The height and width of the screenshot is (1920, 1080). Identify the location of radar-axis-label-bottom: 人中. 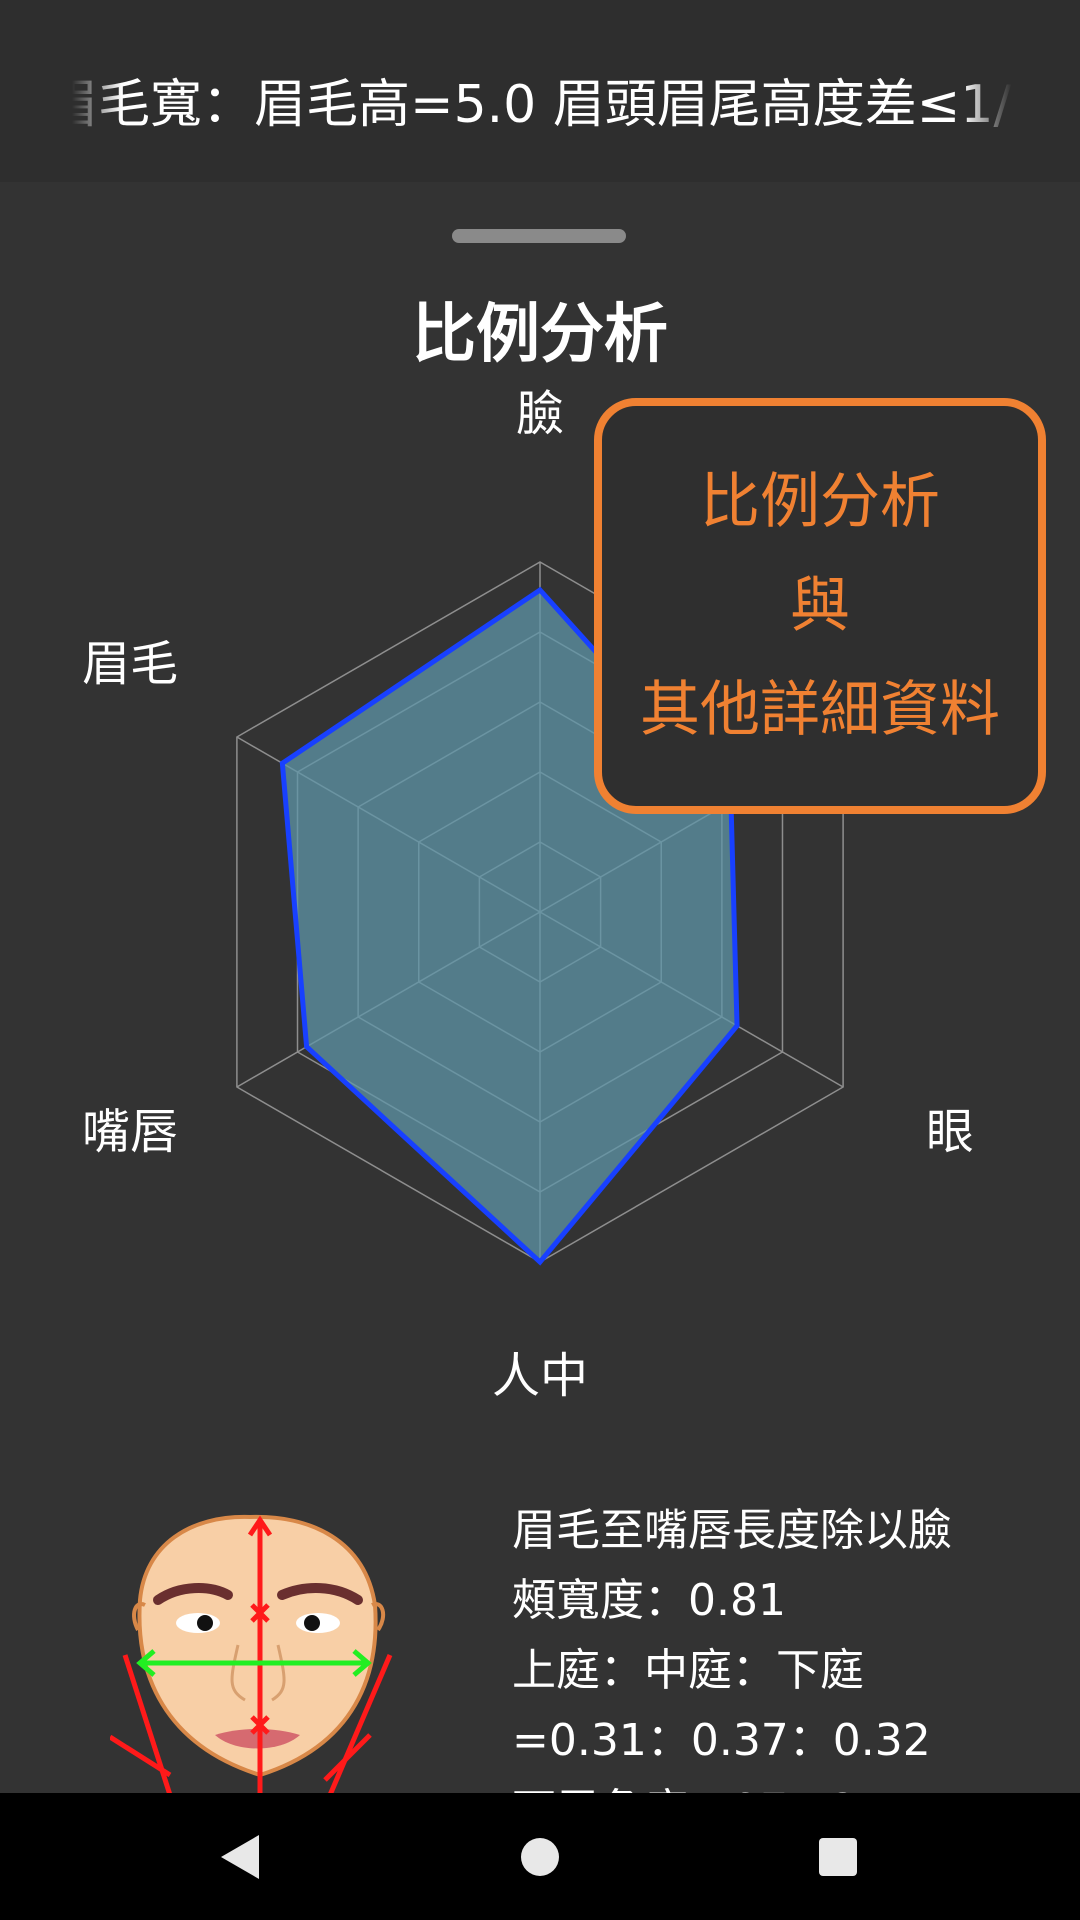
(540, 1376).